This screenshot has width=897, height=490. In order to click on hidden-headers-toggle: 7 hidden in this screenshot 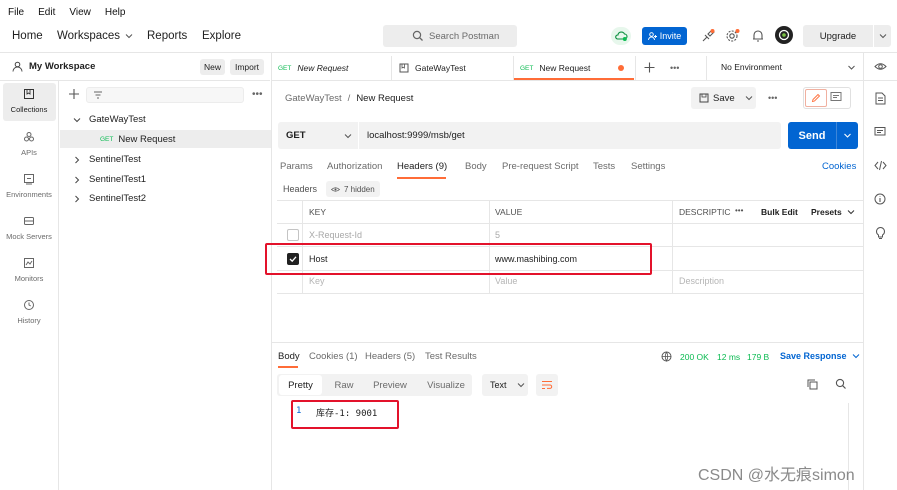, I will do `click(353, 189)`.